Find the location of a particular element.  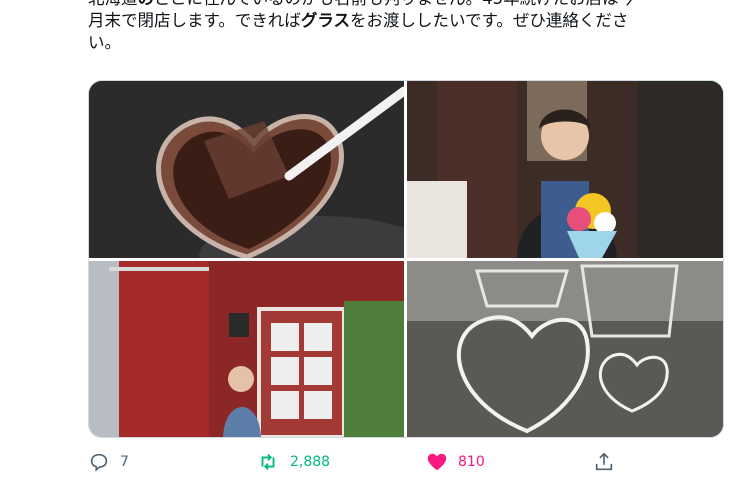

reply-button: 7 is located at coordinates (108, 462).